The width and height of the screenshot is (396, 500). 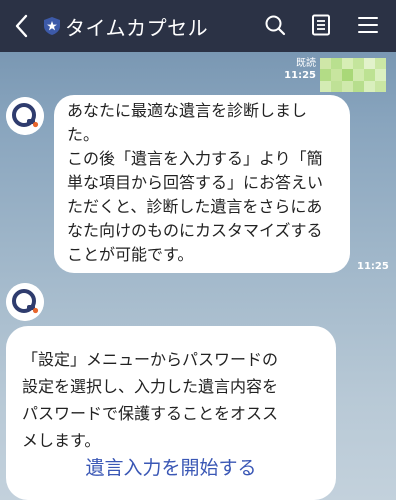 What do you see at coordinates (150, 386) in the screenshot?
I see `message-line: 設定を選択し、入力した遺言内容を` at bounding box center [150, 386].